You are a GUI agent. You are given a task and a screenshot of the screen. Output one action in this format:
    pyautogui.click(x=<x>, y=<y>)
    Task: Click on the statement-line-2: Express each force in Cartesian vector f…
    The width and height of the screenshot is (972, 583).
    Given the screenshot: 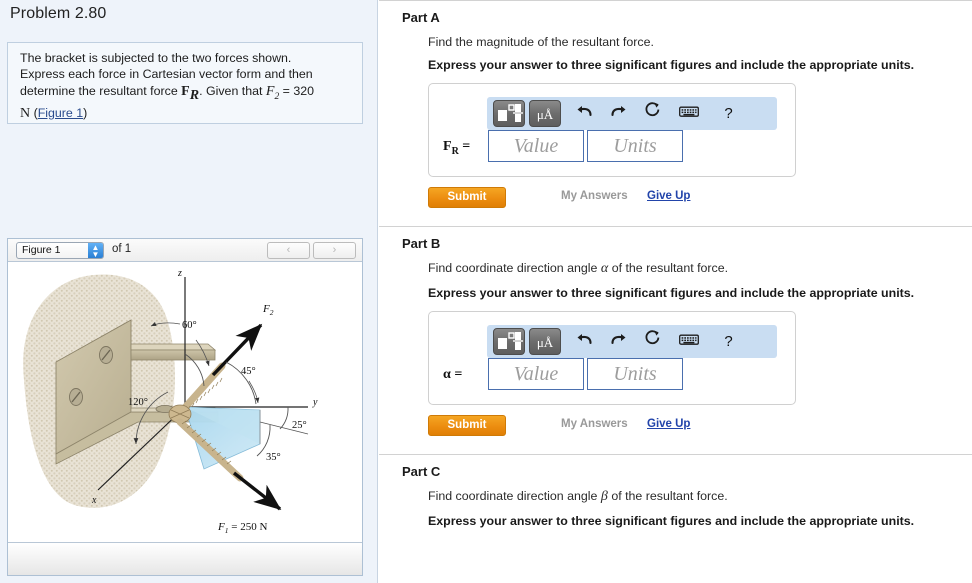 What is the action you would take?
    pyautogui.click(x=166, y=74)
    